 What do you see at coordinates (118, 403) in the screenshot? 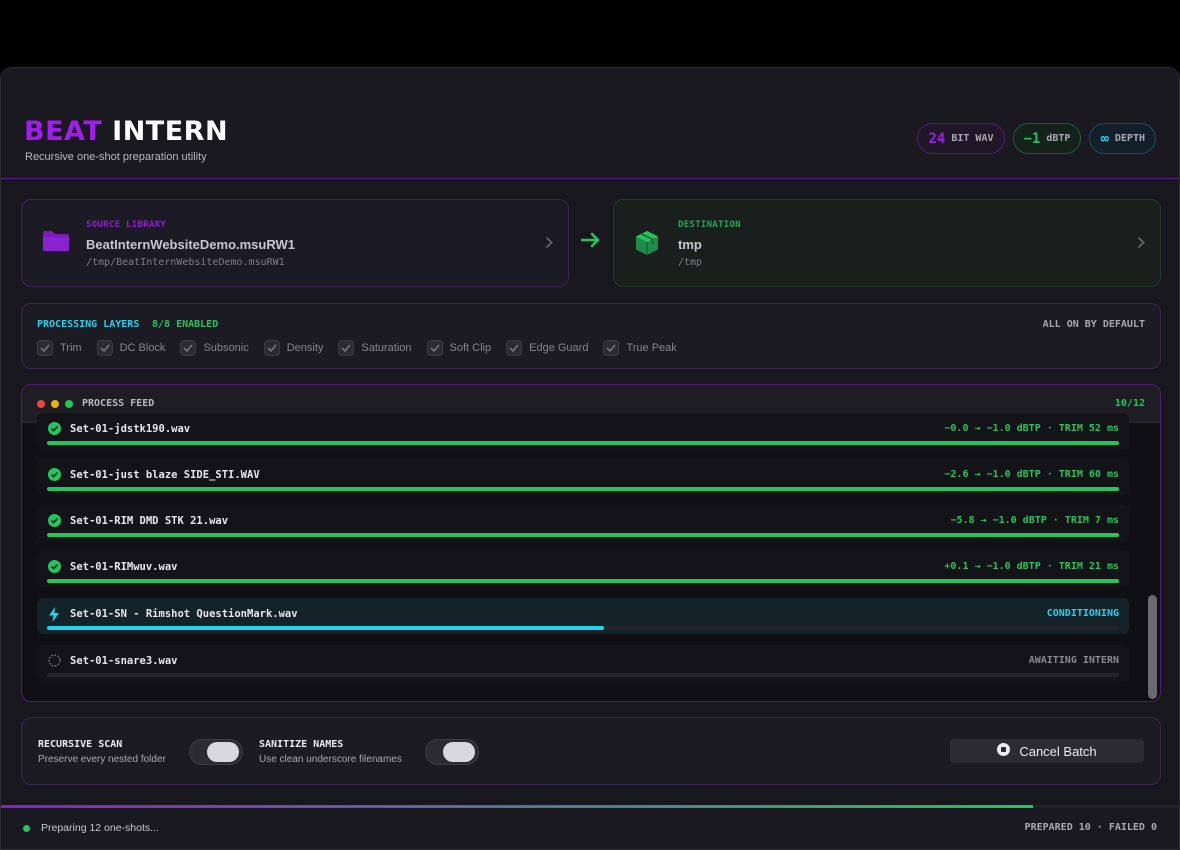
I see `feed-title: PROCESS FEED` at bounding box center [118, 403].